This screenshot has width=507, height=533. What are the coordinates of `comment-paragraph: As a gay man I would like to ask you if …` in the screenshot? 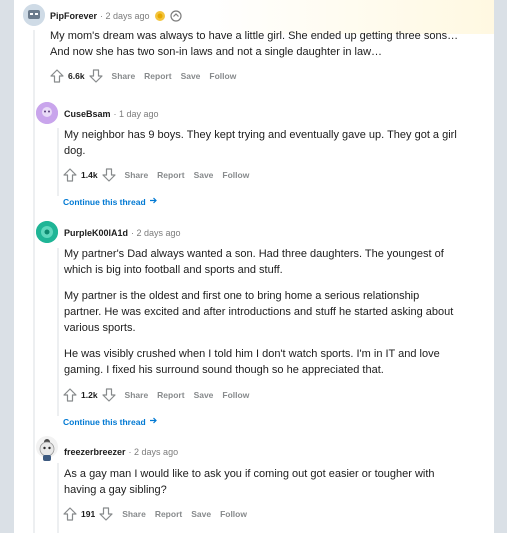 It's located at (249, 482).